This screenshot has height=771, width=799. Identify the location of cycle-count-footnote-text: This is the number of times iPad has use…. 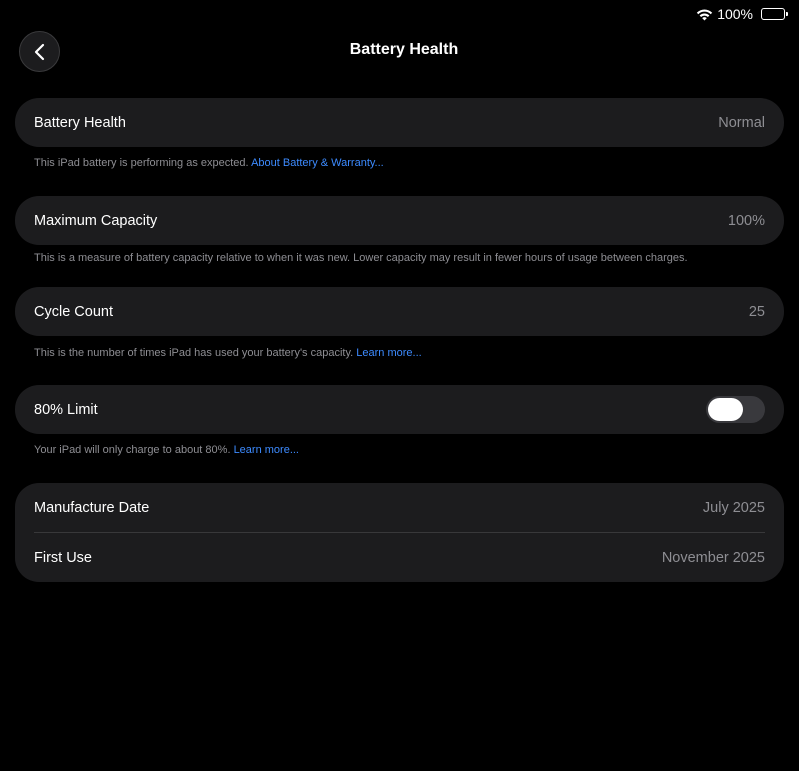
(194, 353).